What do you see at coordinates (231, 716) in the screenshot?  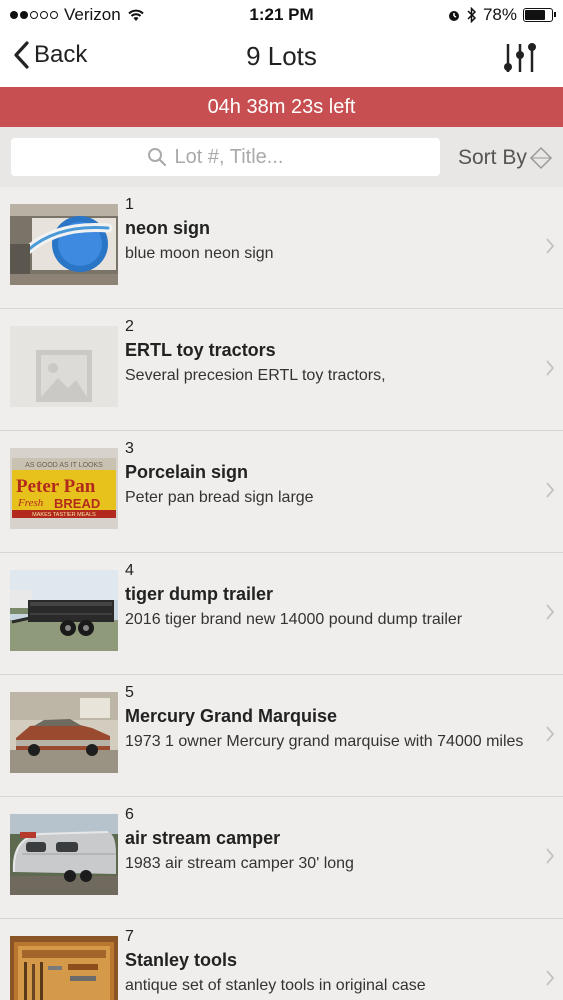 I see `lot-title: Mercury Grand Marquise` at bounding box center [231, 716].